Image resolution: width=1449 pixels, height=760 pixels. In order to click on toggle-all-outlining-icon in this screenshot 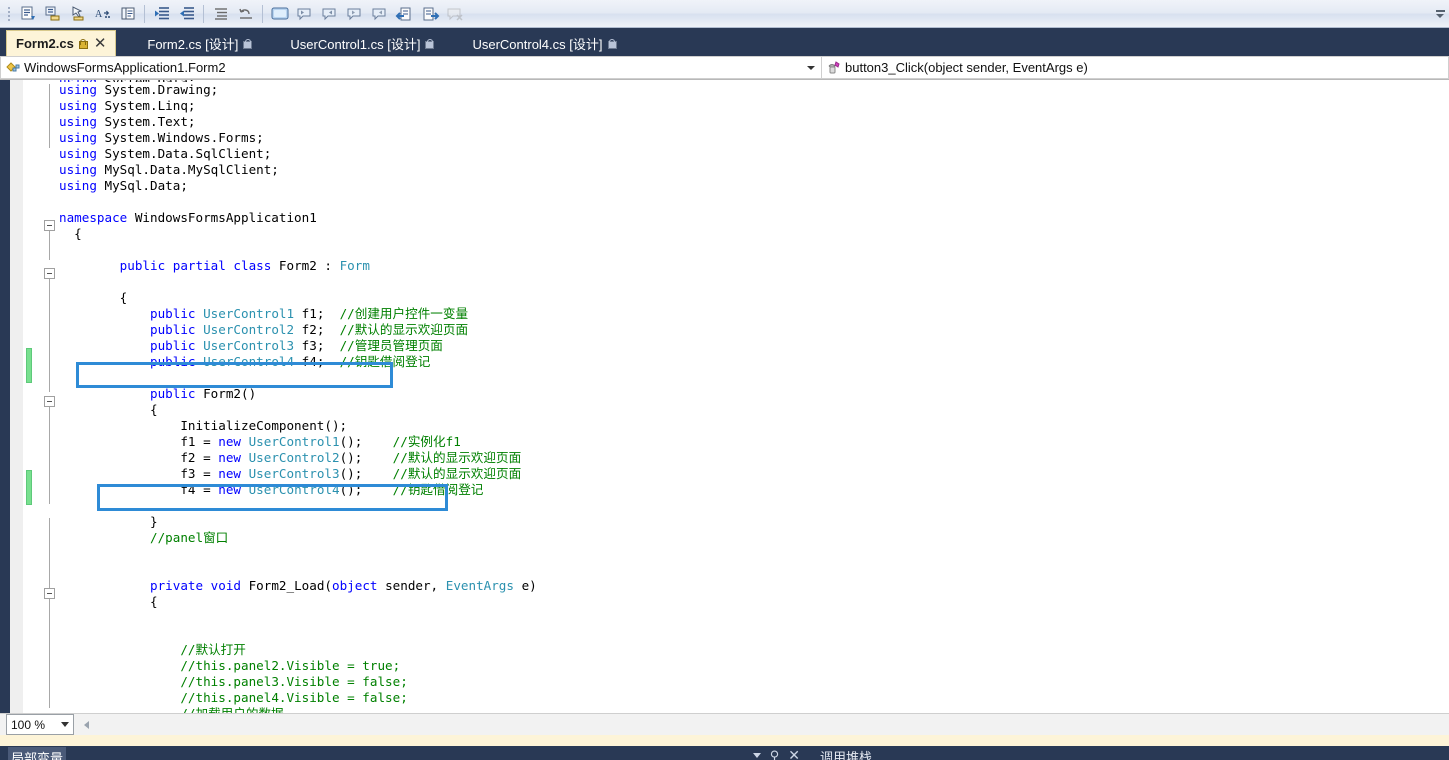, I will do `click(279, 14)`.